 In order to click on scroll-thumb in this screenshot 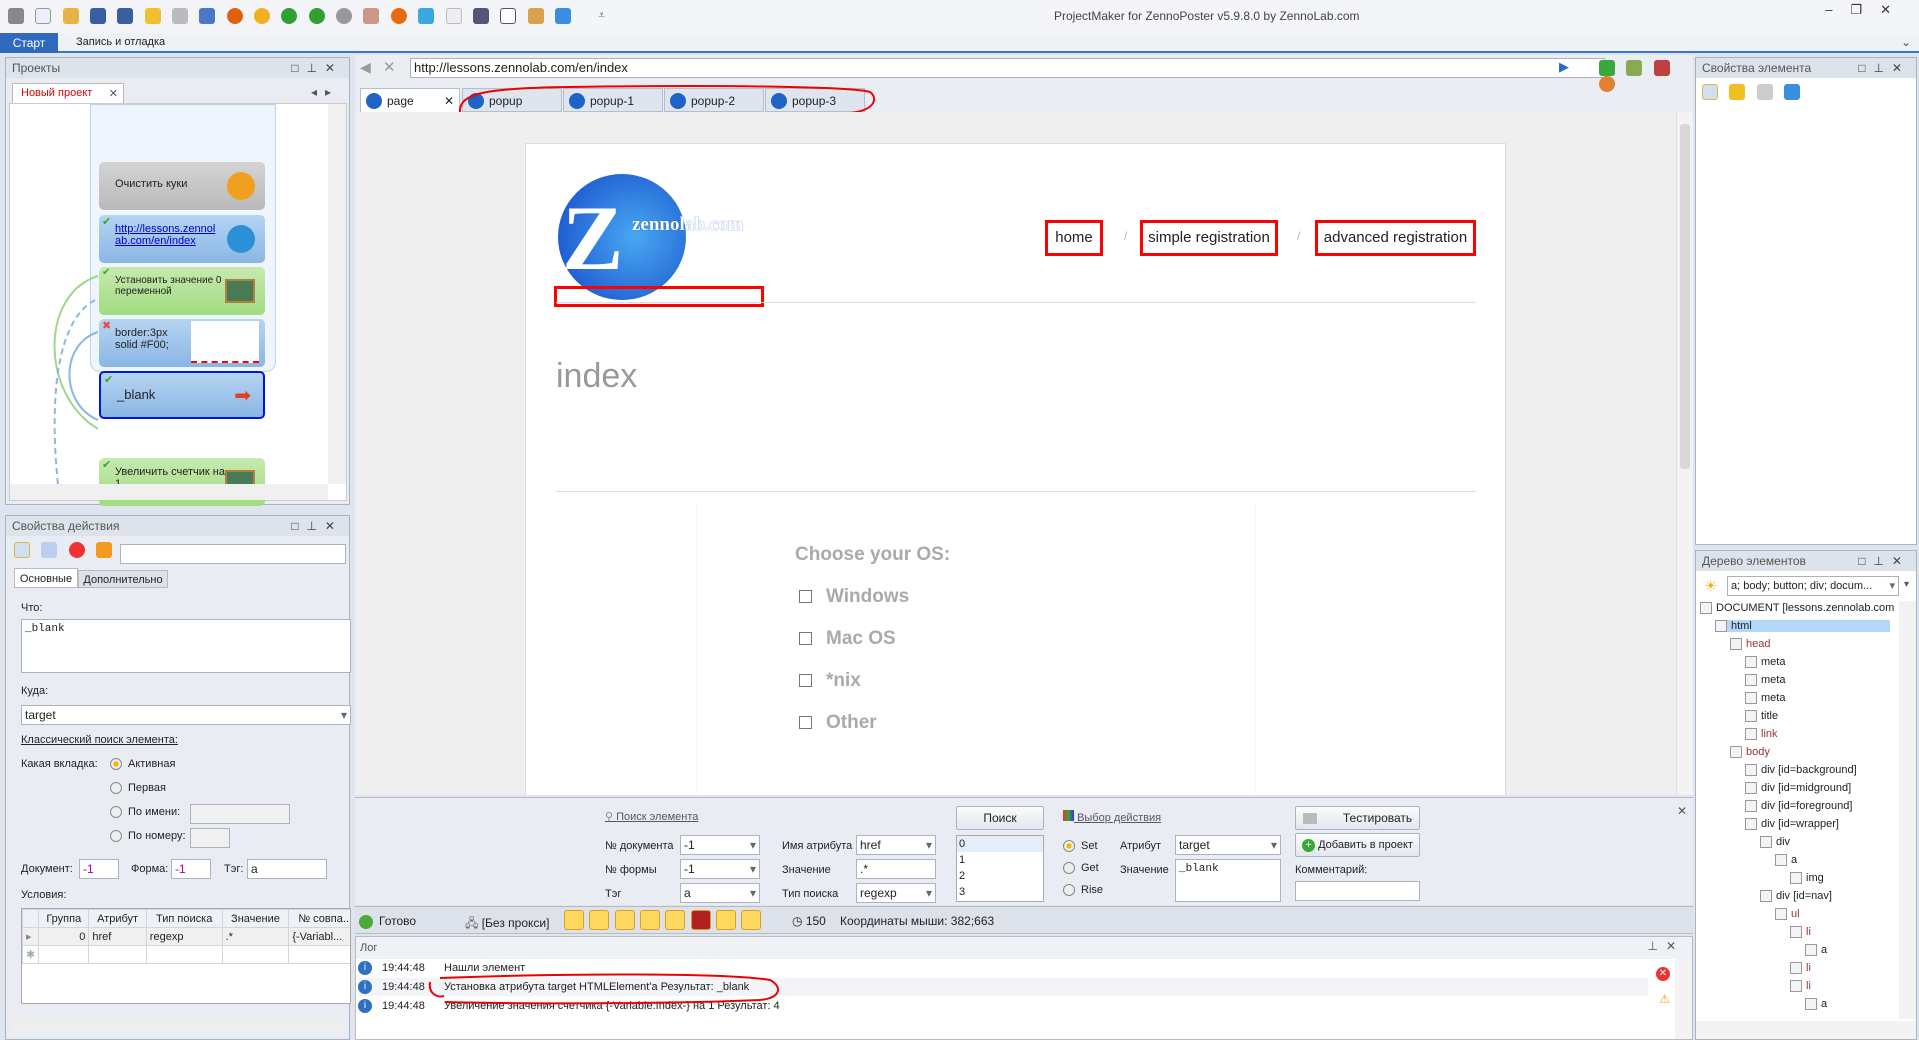, I will do `click(1685, 296)`.